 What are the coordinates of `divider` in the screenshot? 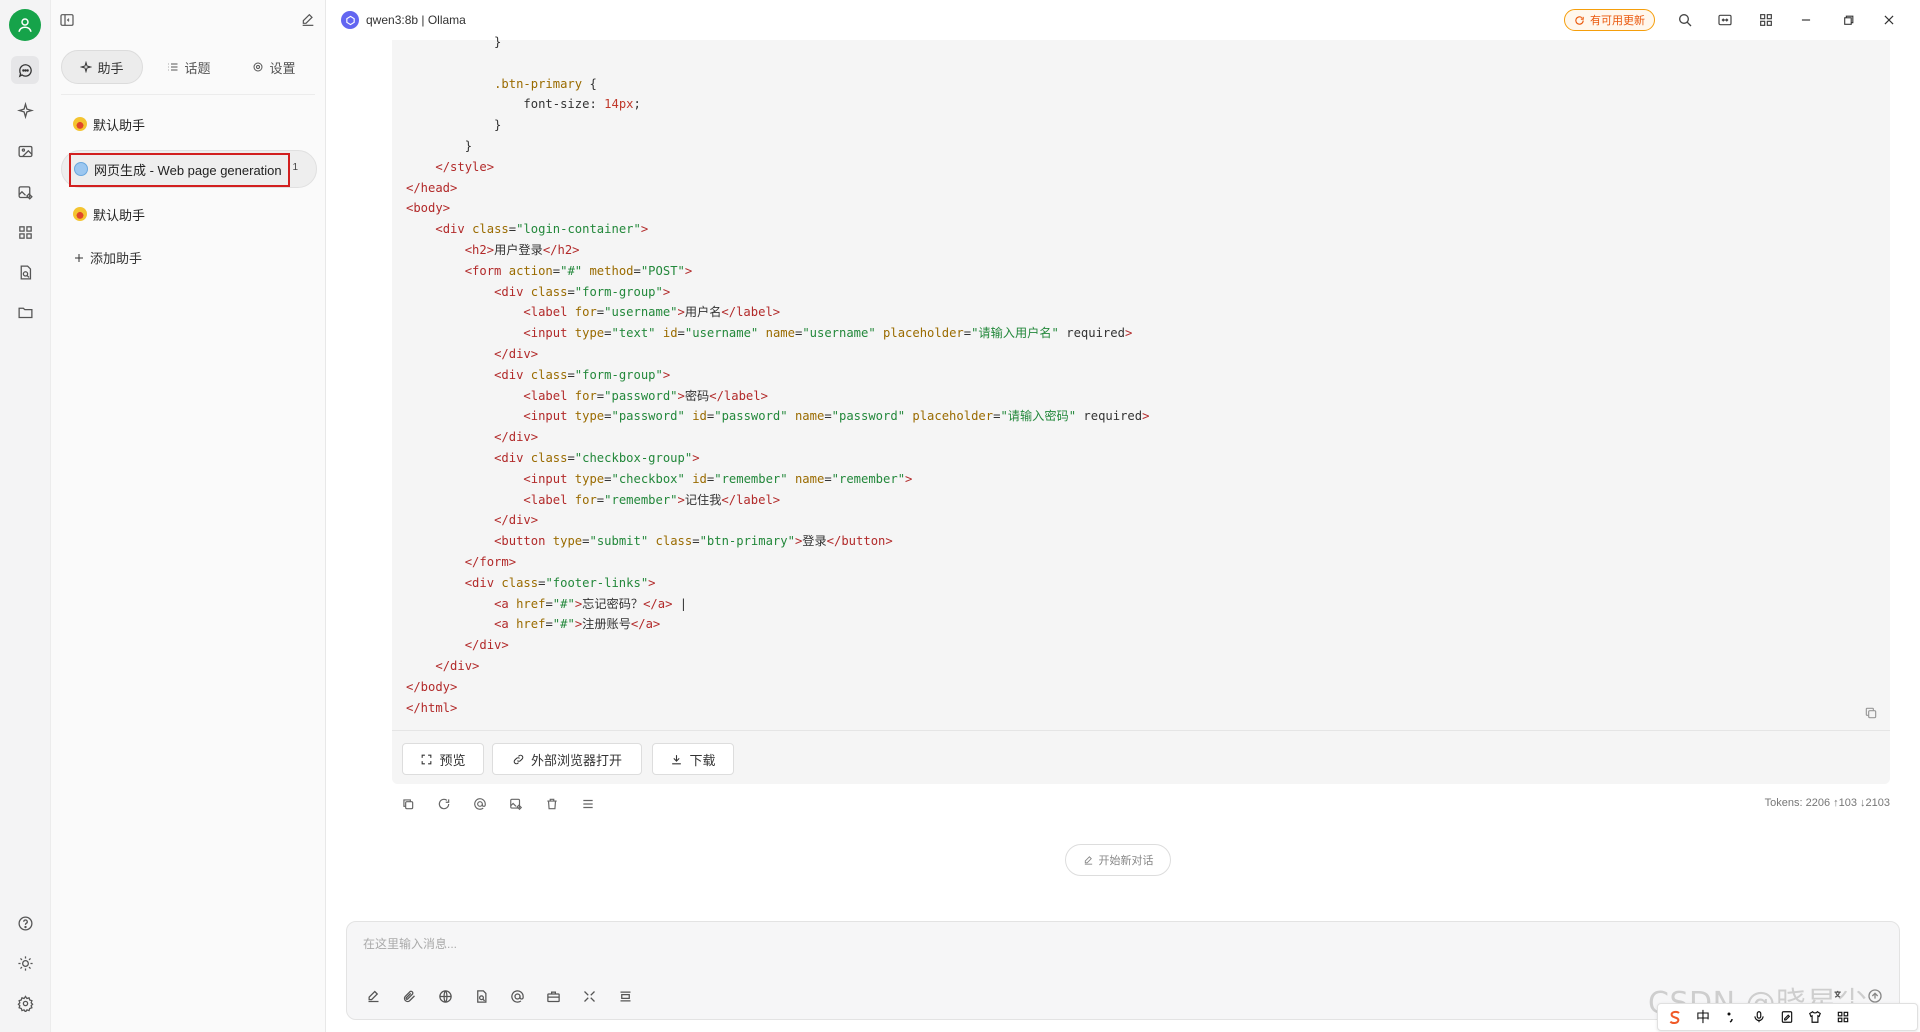 It's located at (188, 94).